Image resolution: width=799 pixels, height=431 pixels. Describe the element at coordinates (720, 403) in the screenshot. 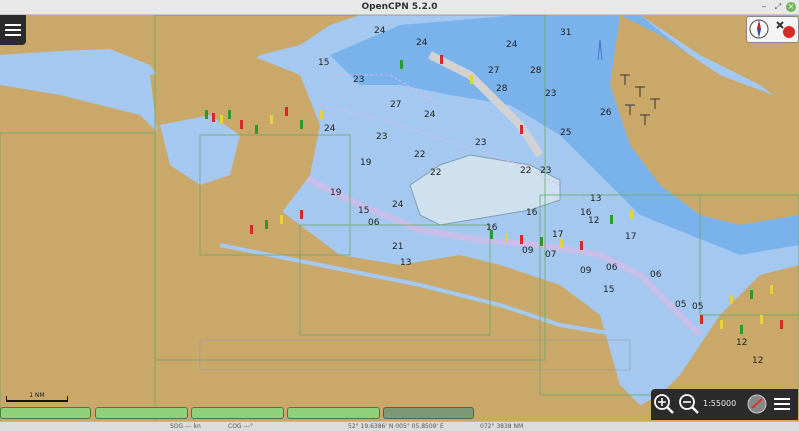

I see `chart-scale-text: 1:55000` at that location.